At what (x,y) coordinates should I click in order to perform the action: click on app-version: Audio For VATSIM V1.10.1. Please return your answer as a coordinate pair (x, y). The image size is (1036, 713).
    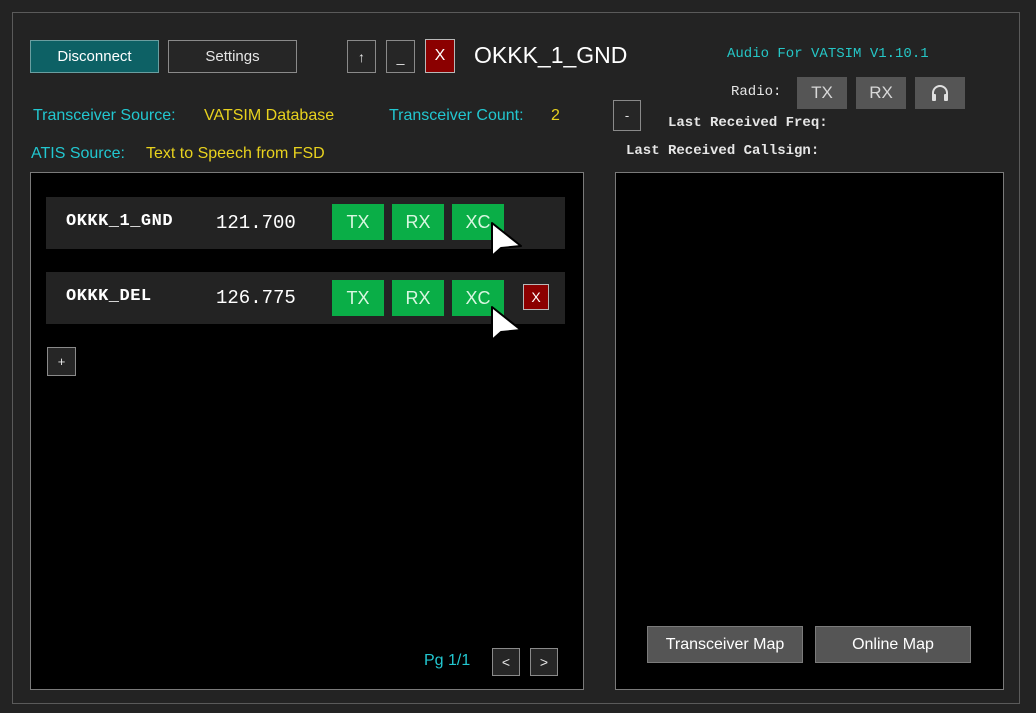
    Looking at the image, I should click on (828, 54).